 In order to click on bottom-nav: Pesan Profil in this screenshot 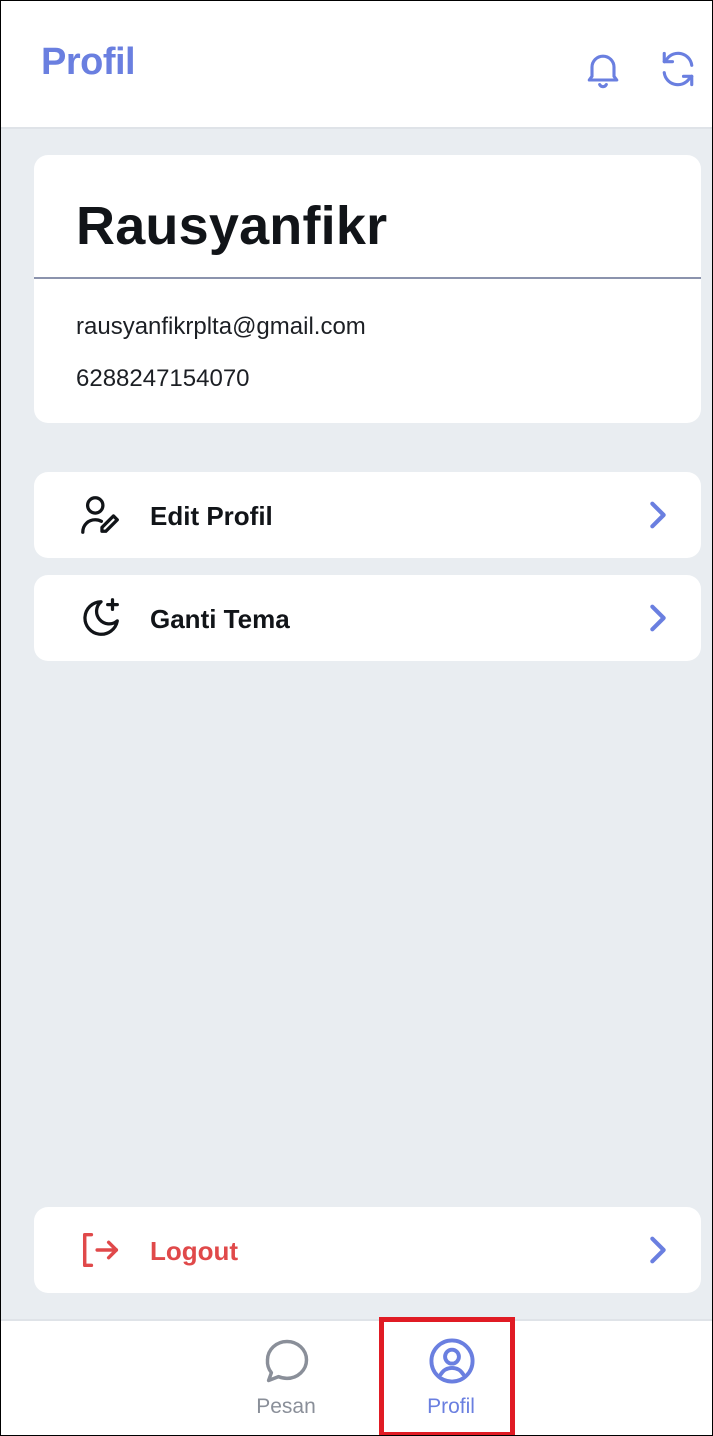, I will do `click(356, 1377)`.